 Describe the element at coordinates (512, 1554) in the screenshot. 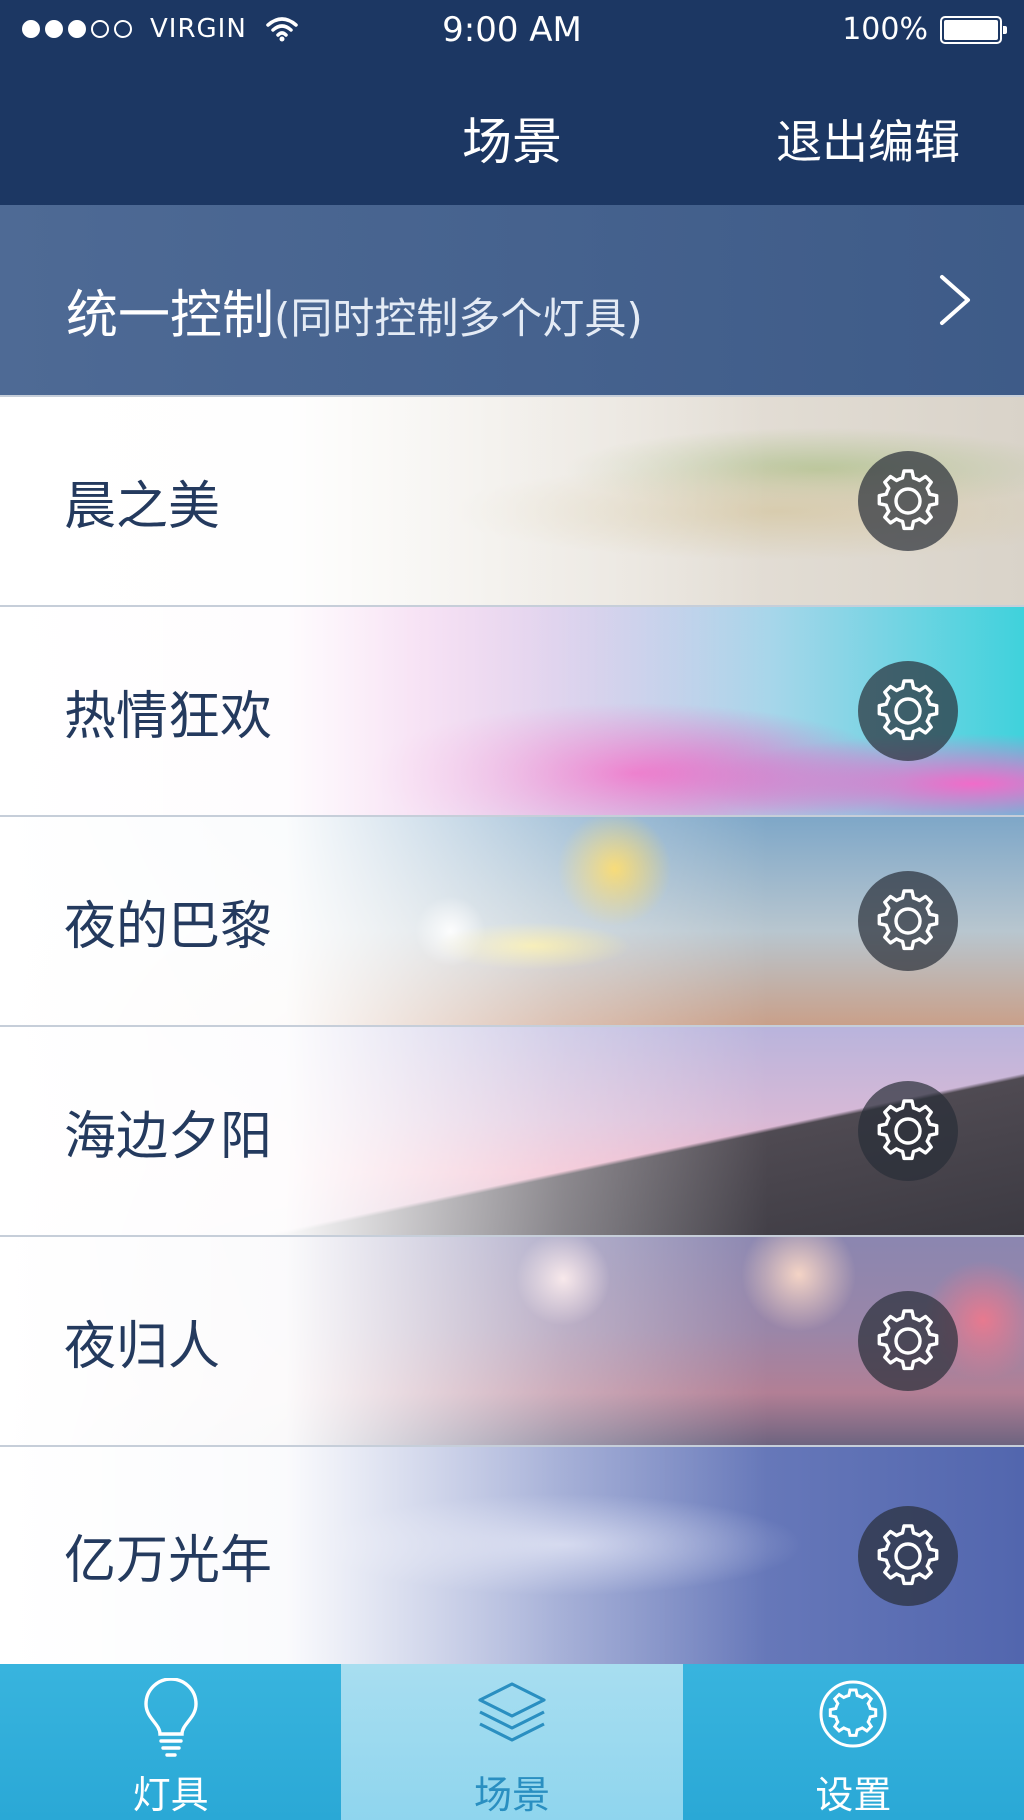

I see `scene-row: 亿万光年` at that location.